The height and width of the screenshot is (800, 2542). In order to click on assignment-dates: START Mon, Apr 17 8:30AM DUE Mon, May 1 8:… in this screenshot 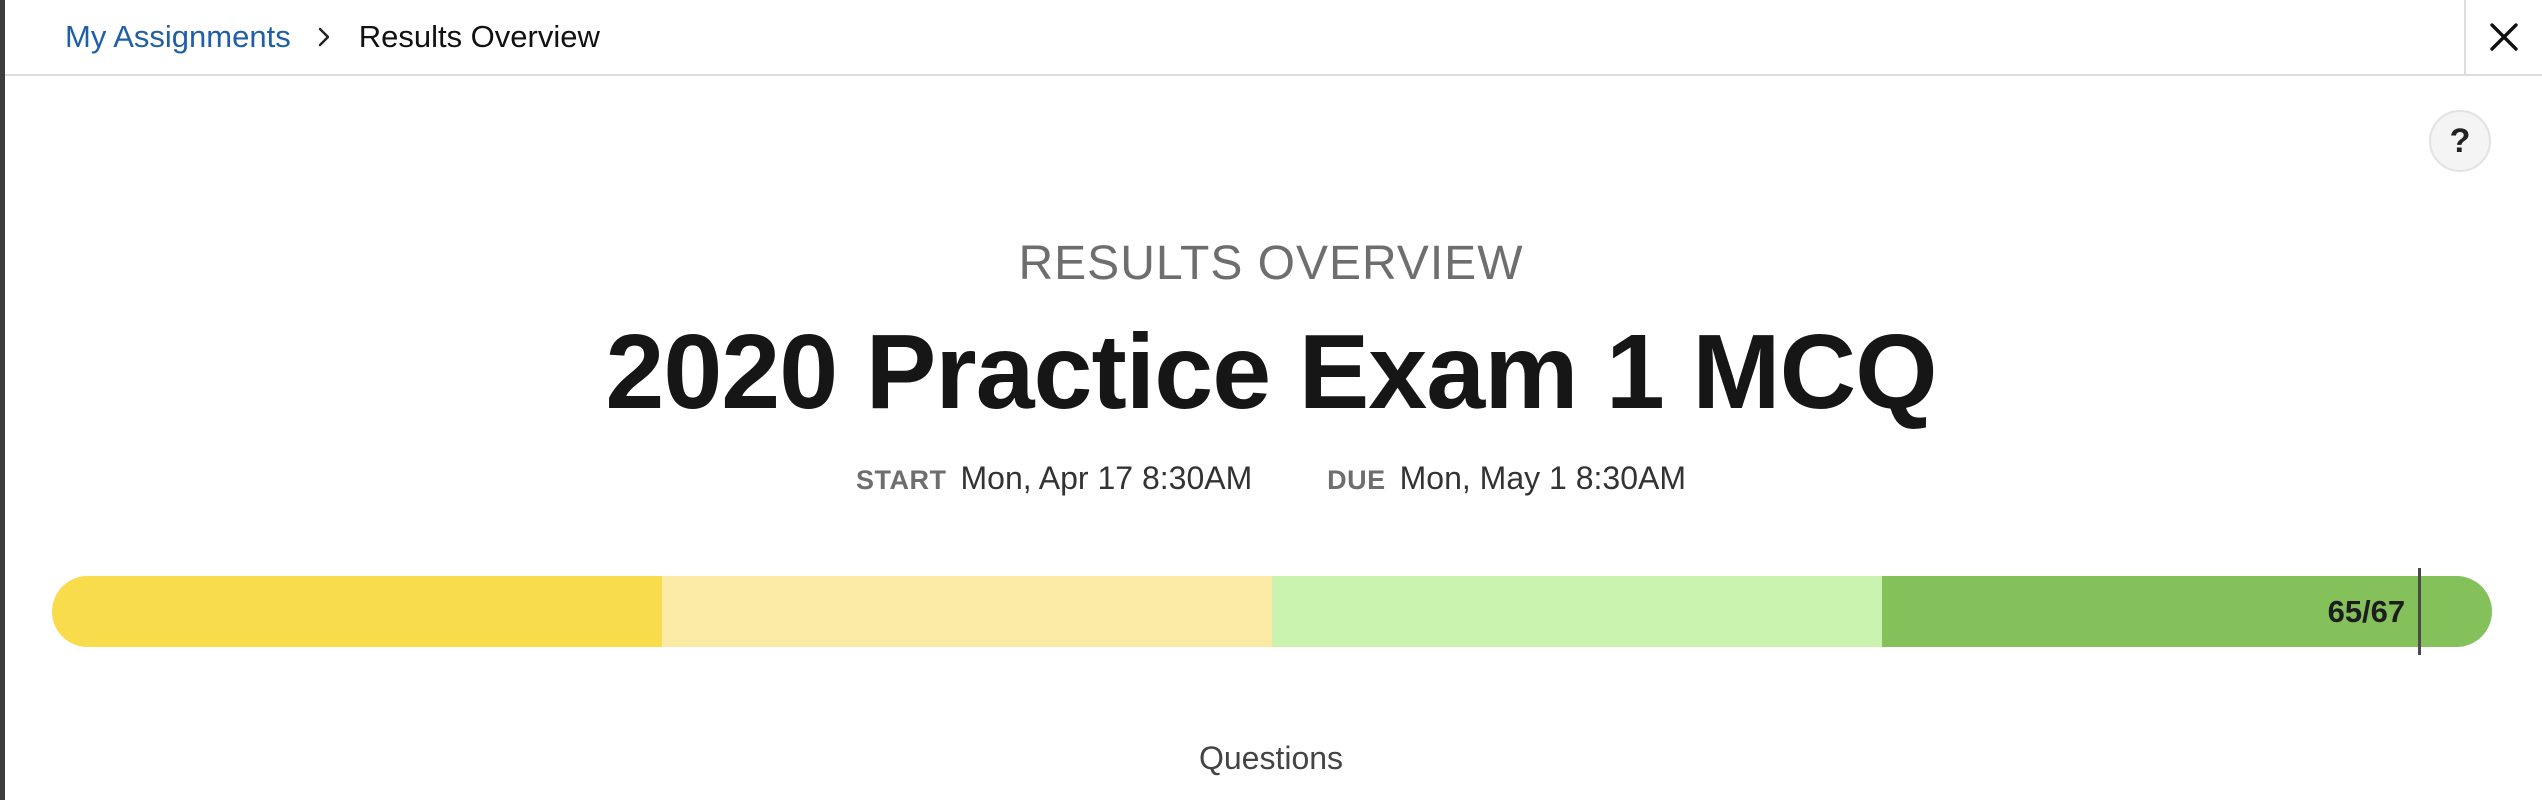, I will do `click(1271, 478)`.